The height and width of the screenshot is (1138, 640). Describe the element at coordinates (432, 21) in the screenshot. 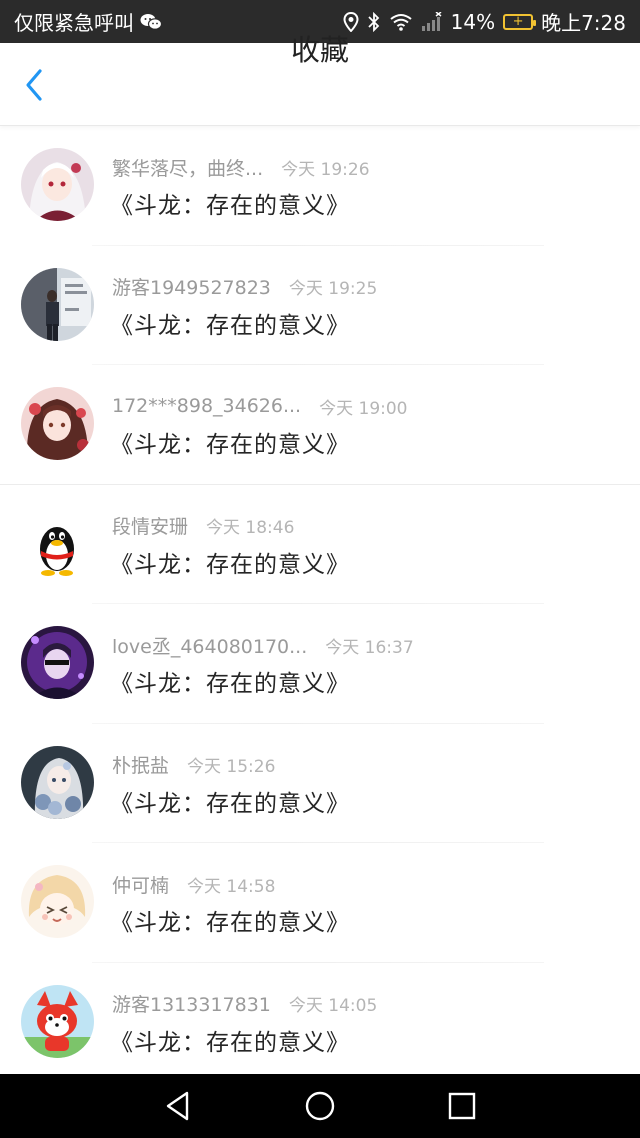

I see `signal-icon` at that location.